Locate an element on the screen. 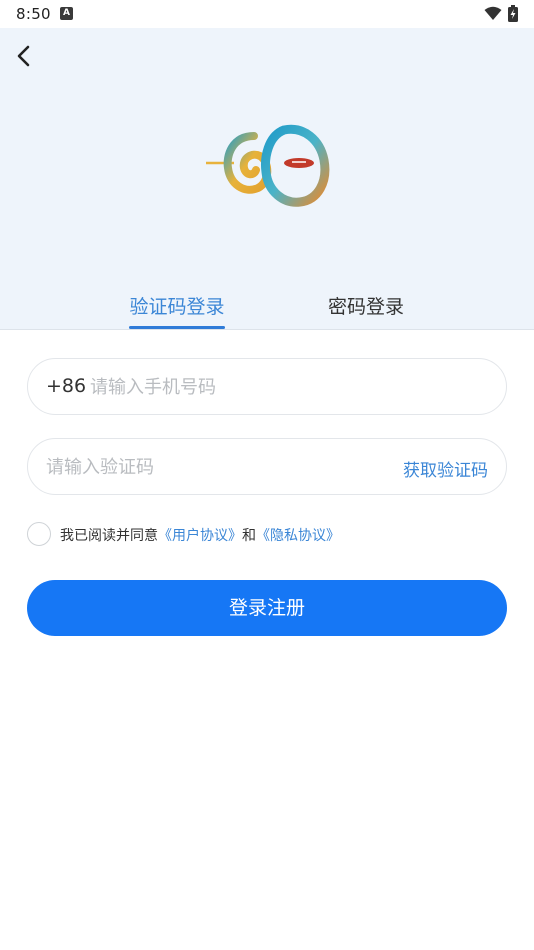  status-time: 8:50 is located at coordinates (33, 14).